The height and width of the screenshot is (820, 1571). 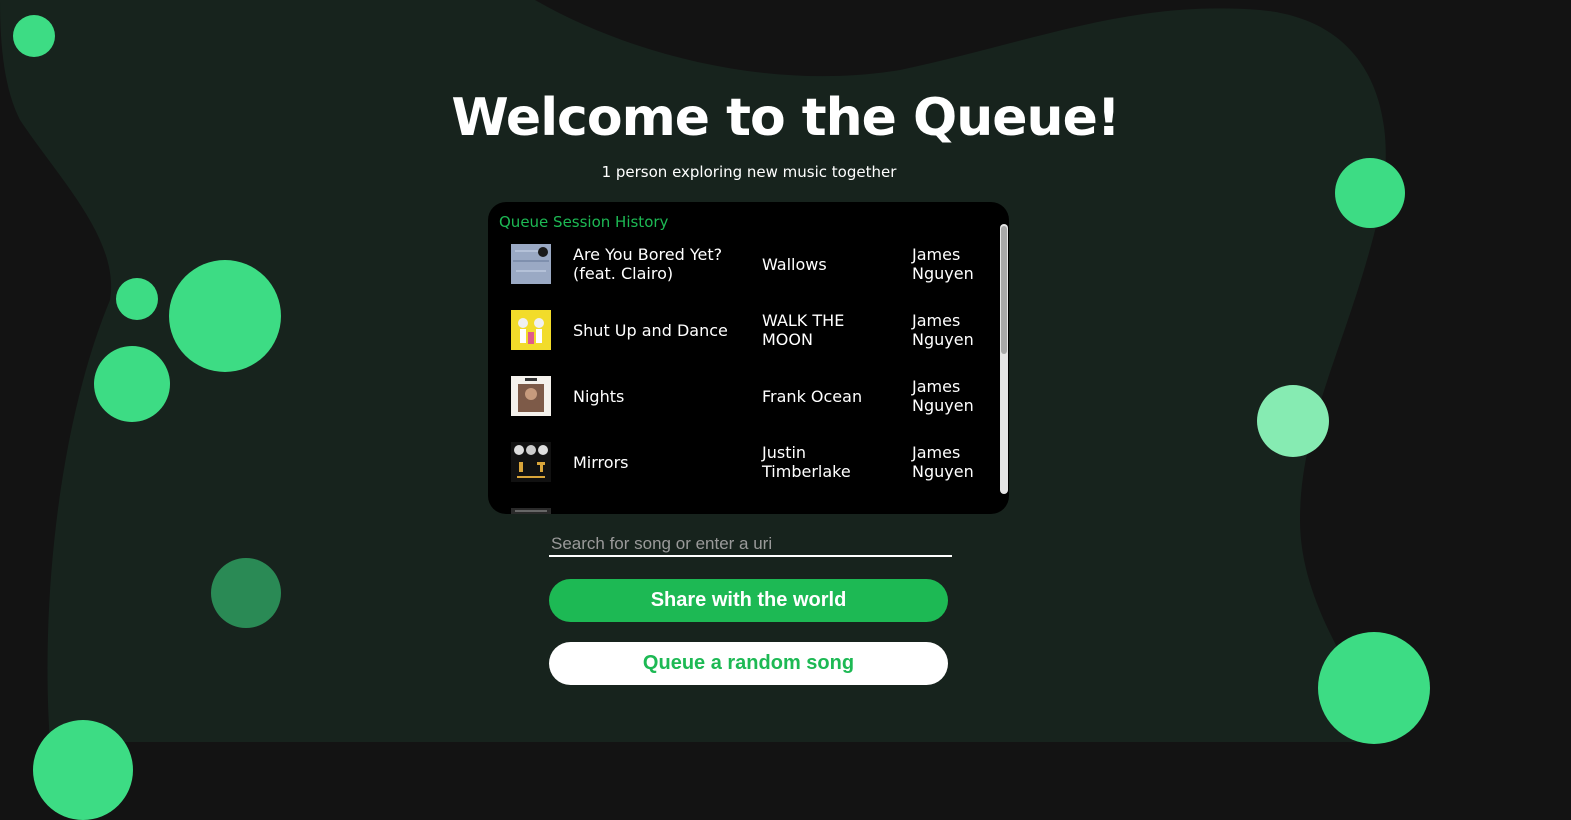 What do you see at coordinates (748, 663) in the screenshot?
I see `queue-random-button: Queue a random song` at bounding box center [748, 663].